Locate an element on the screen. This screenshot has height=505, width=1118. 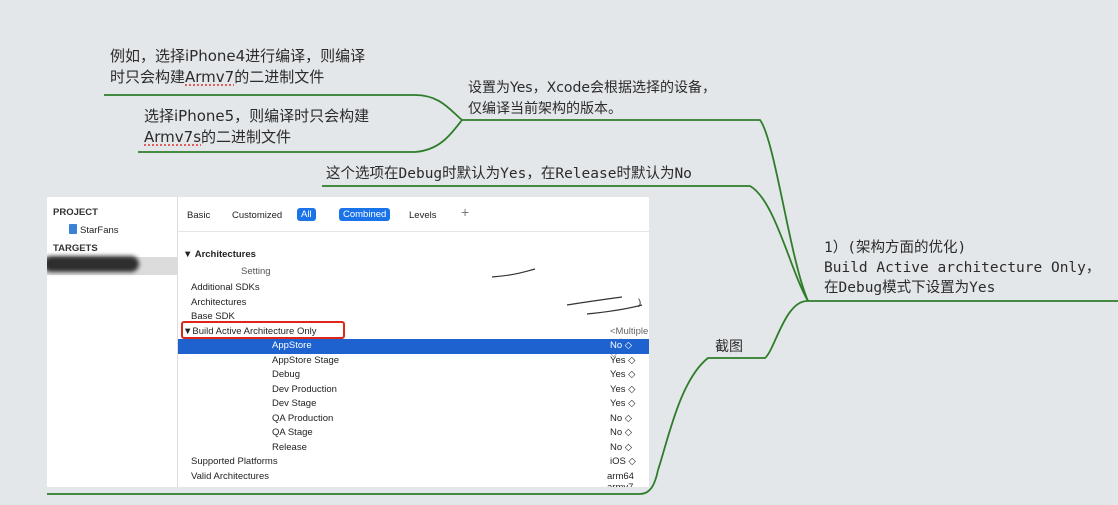
example1-note: 例如，选择iPhone4进行编译，则编译 时只会构建Armv7的二进制文件 is located at coordinates (237, 67).